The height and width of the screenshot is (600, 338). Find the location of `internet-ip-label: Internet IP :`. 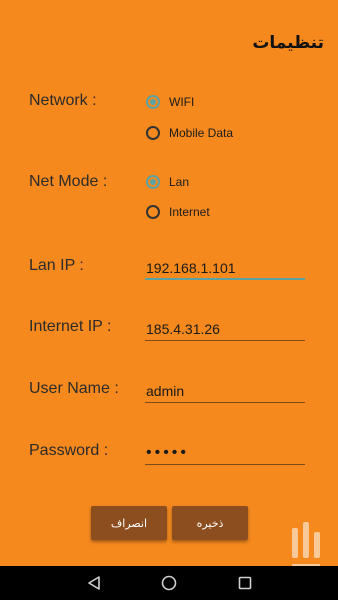

internet-ip-label: Internet IP : is located at coordinates (70, 326).